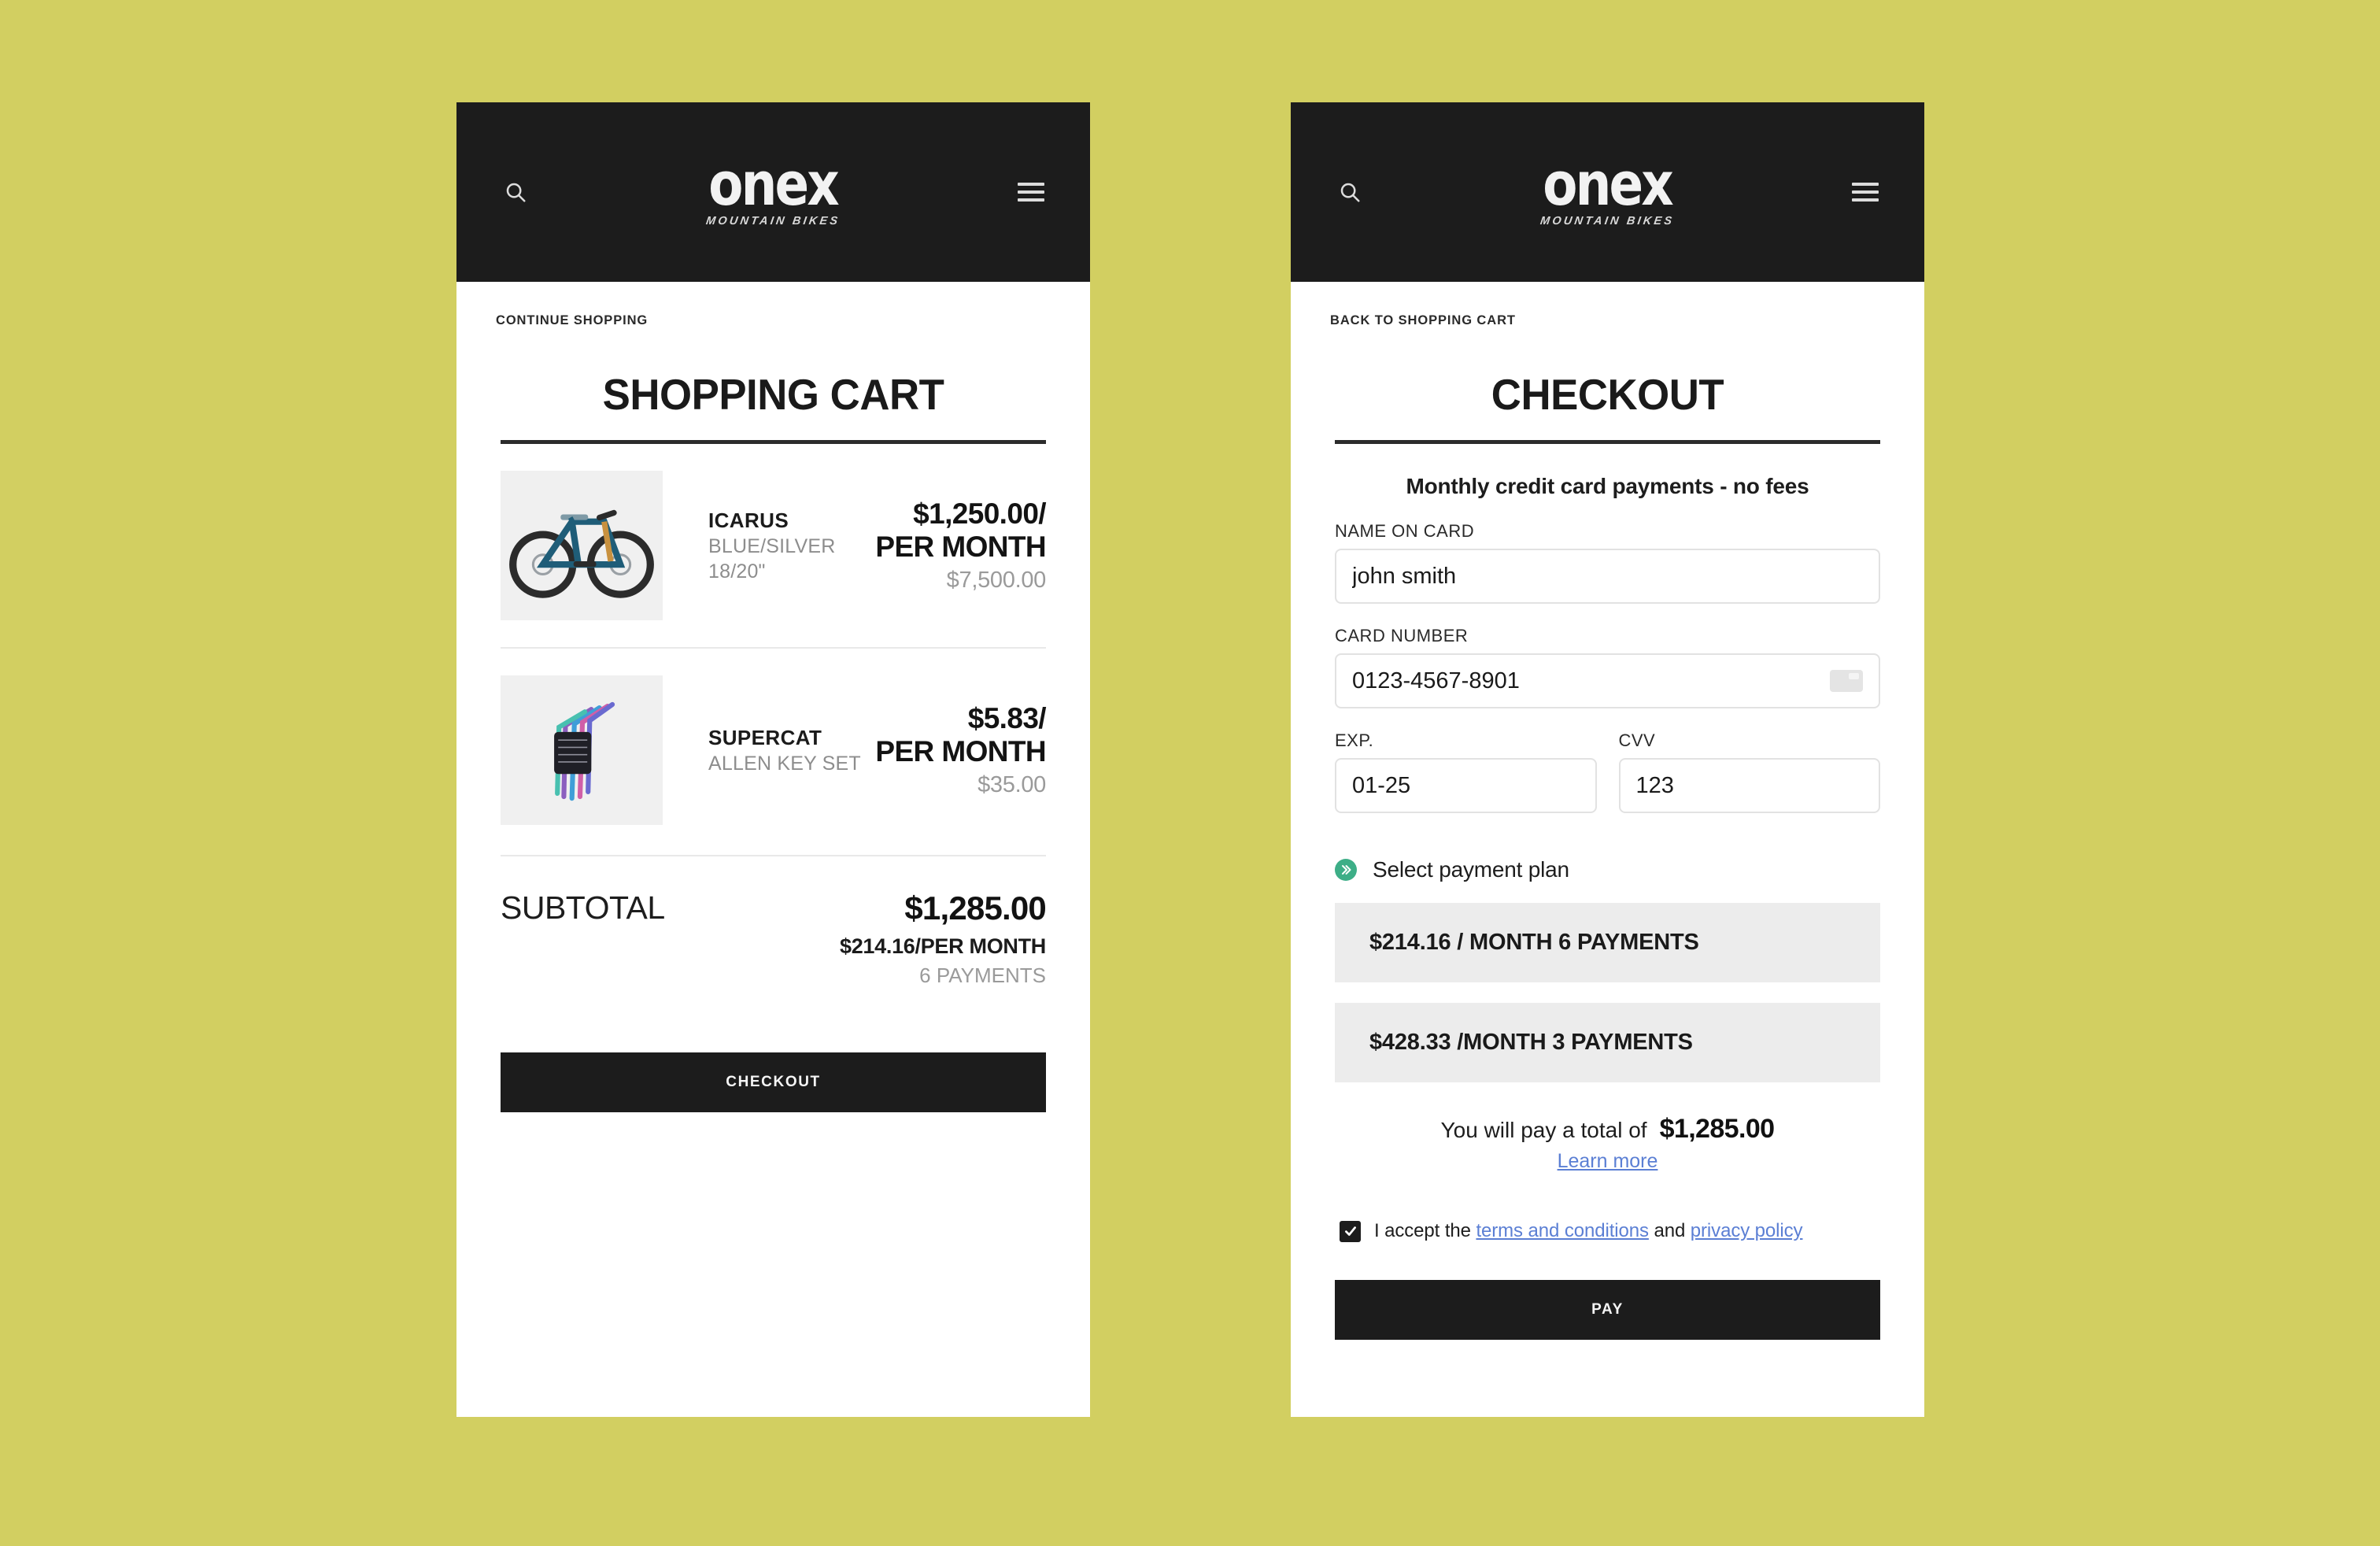 This screenshot has height=1546, width=2380. What do you see at coordinates (1607, 870) in the screenshot?
I see `select-payment-plan-header: Select payment plan` at bounding box center [1607, 870].